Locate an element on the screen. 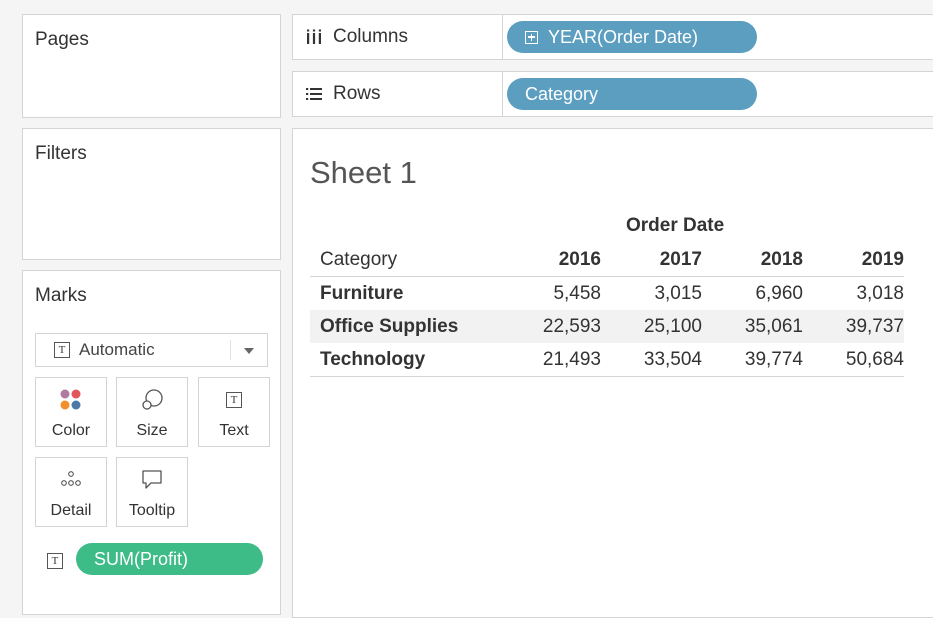 The width and height of the screenshot is (933, 618). rows-shelf: Rows Category is located at coordinates (612, 94).